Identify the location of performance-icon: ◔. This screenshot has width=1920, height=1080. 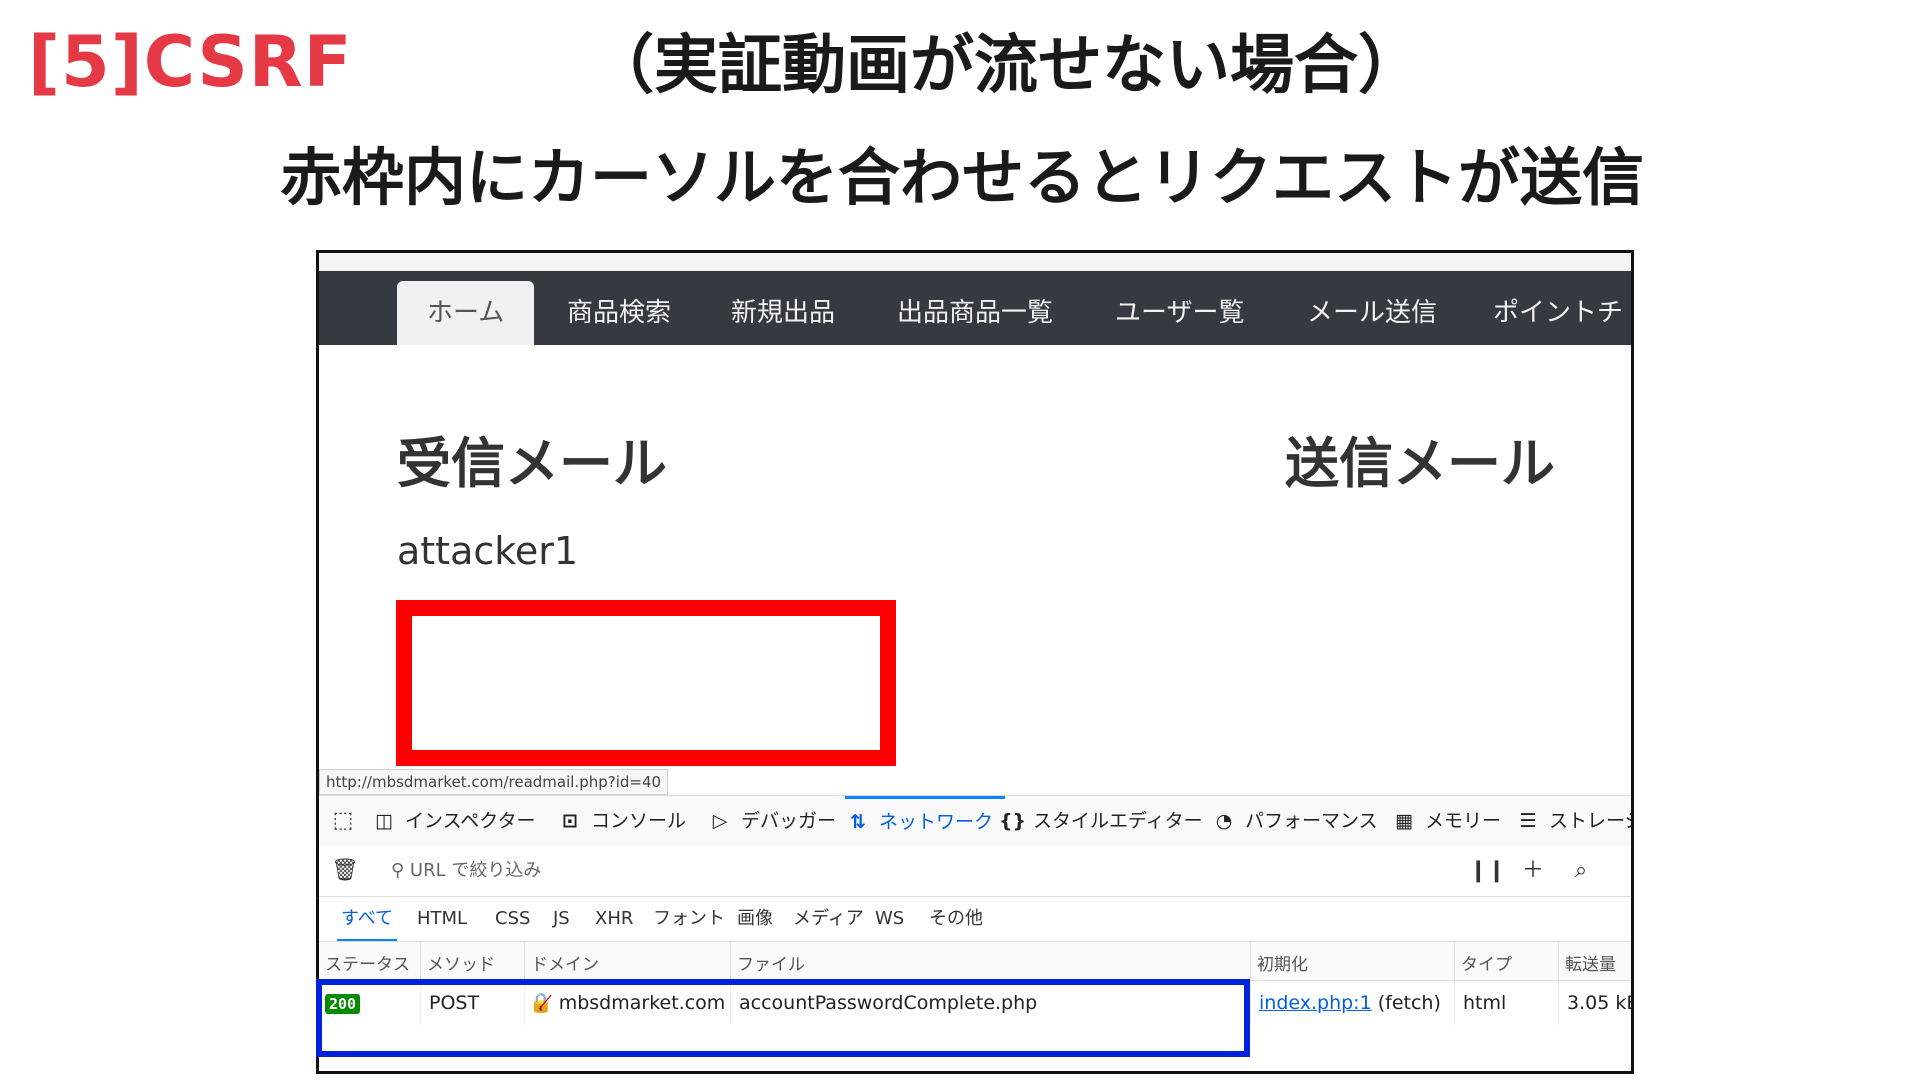
(1224, 821).